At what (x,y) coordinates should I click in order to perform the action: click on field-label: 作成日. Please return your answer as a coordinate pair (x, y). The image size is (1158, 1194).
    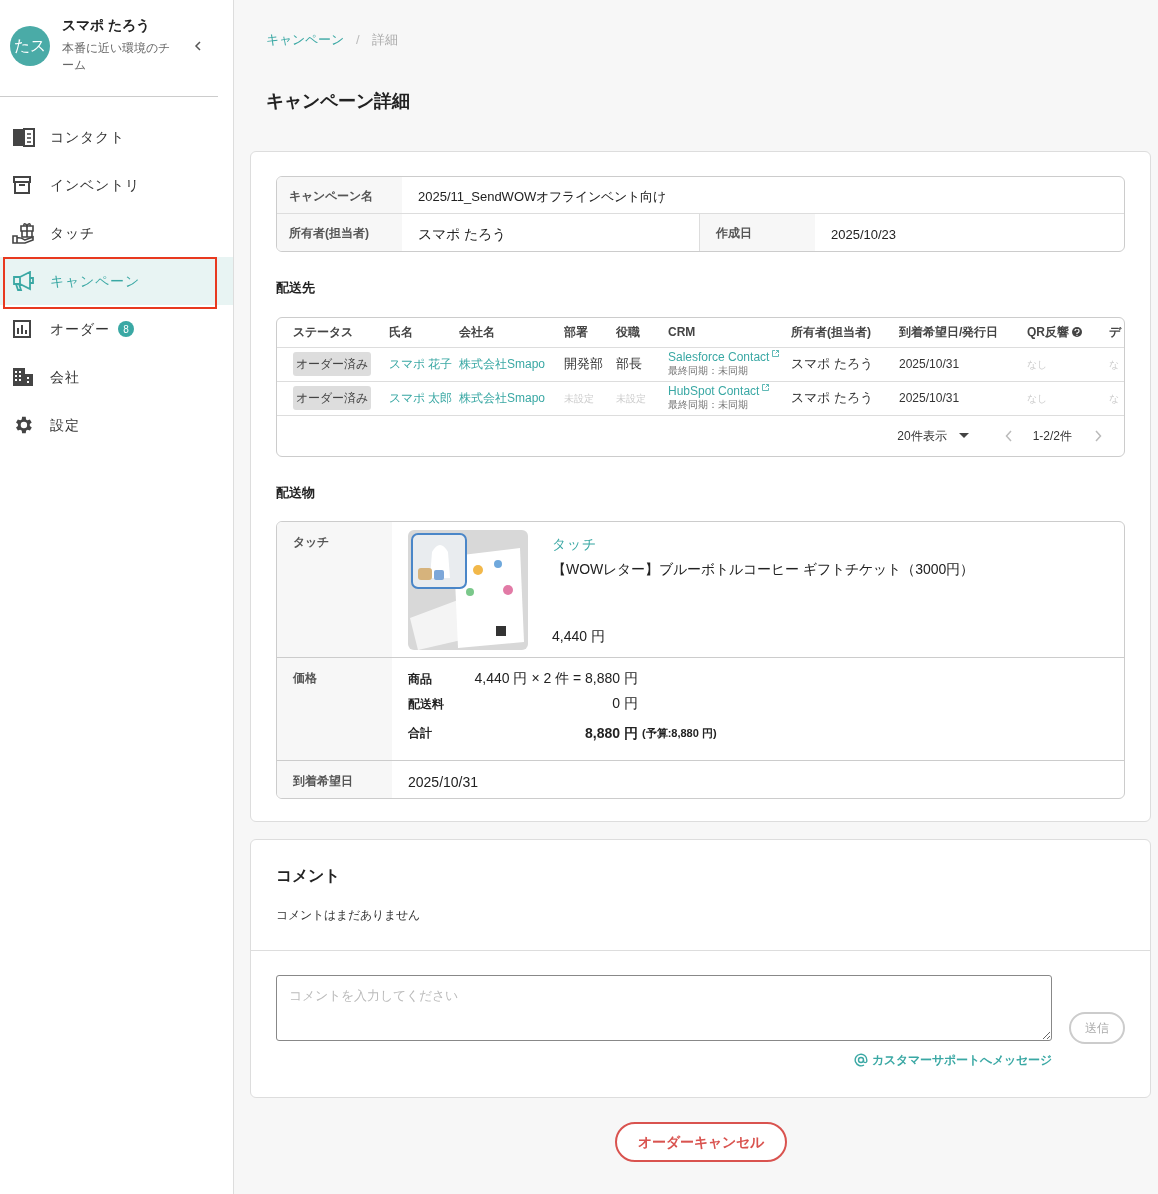
    Looking at the image, I should click on (757, 232).